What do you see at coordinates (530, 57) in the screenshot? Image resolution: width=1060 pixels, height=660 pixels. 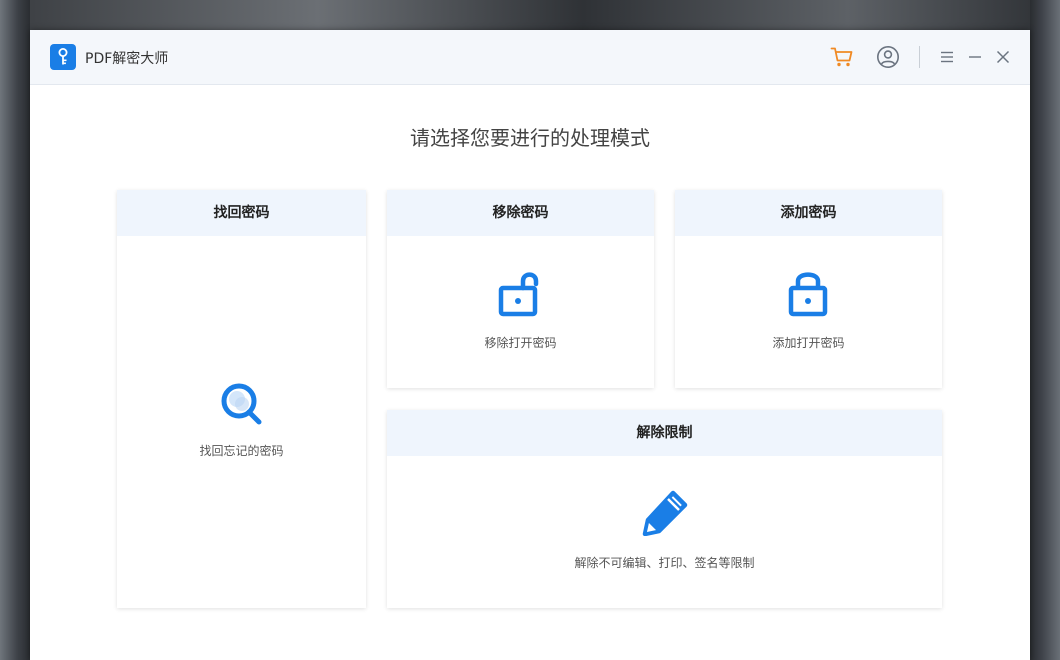 I see `titlebar: PDF解密大师` at bounding box center [530, 57].